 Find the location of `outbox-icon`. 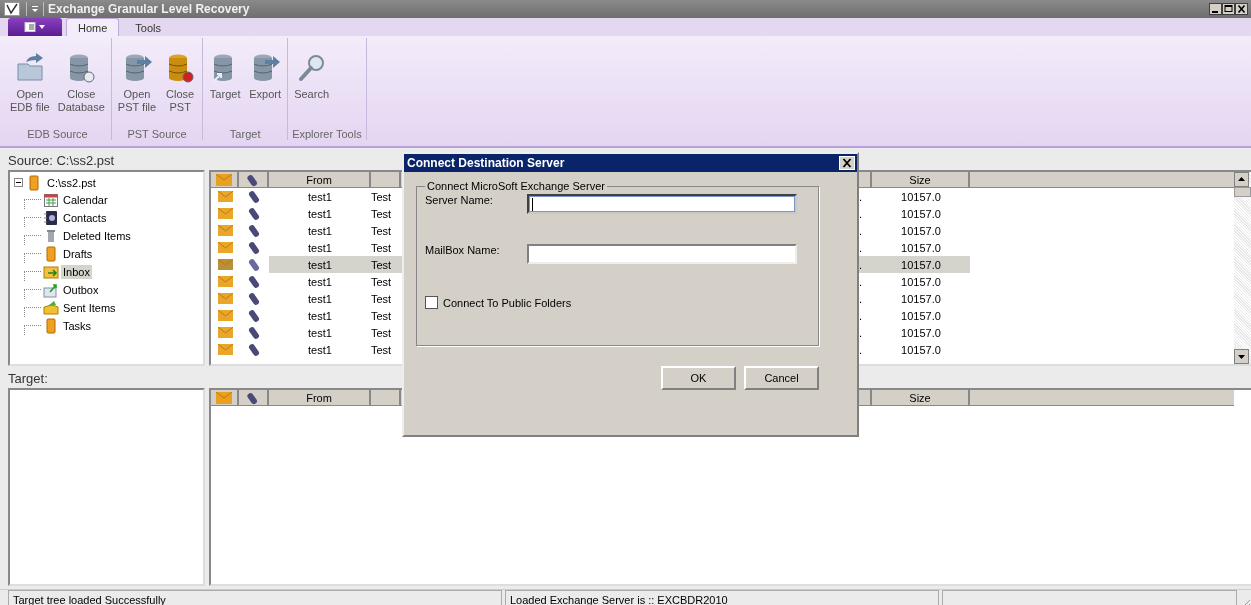

outbox-icon is located at coordinates (51, 290).